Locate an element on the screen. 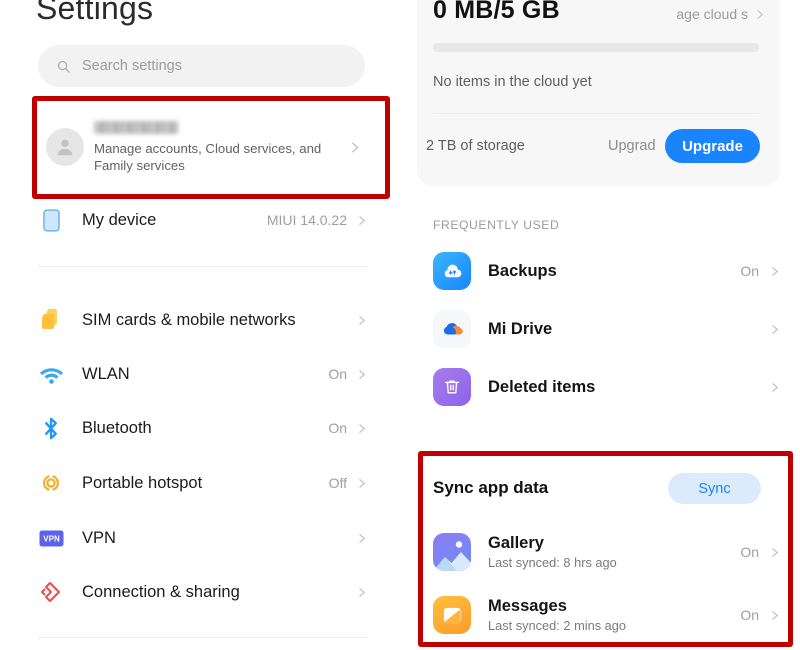  sidebar-item-connection-sharing: Connection & sharing is located at coordinates (203, 592).